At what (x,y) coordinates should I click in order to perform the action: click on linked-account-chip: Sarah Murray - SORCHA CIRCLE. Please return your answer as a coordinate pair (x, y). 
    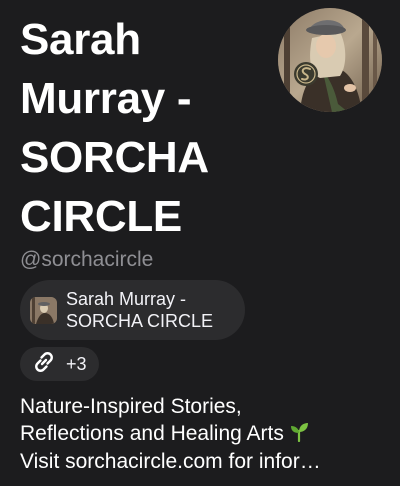
    Looking at the image, I should click on (132, 310).